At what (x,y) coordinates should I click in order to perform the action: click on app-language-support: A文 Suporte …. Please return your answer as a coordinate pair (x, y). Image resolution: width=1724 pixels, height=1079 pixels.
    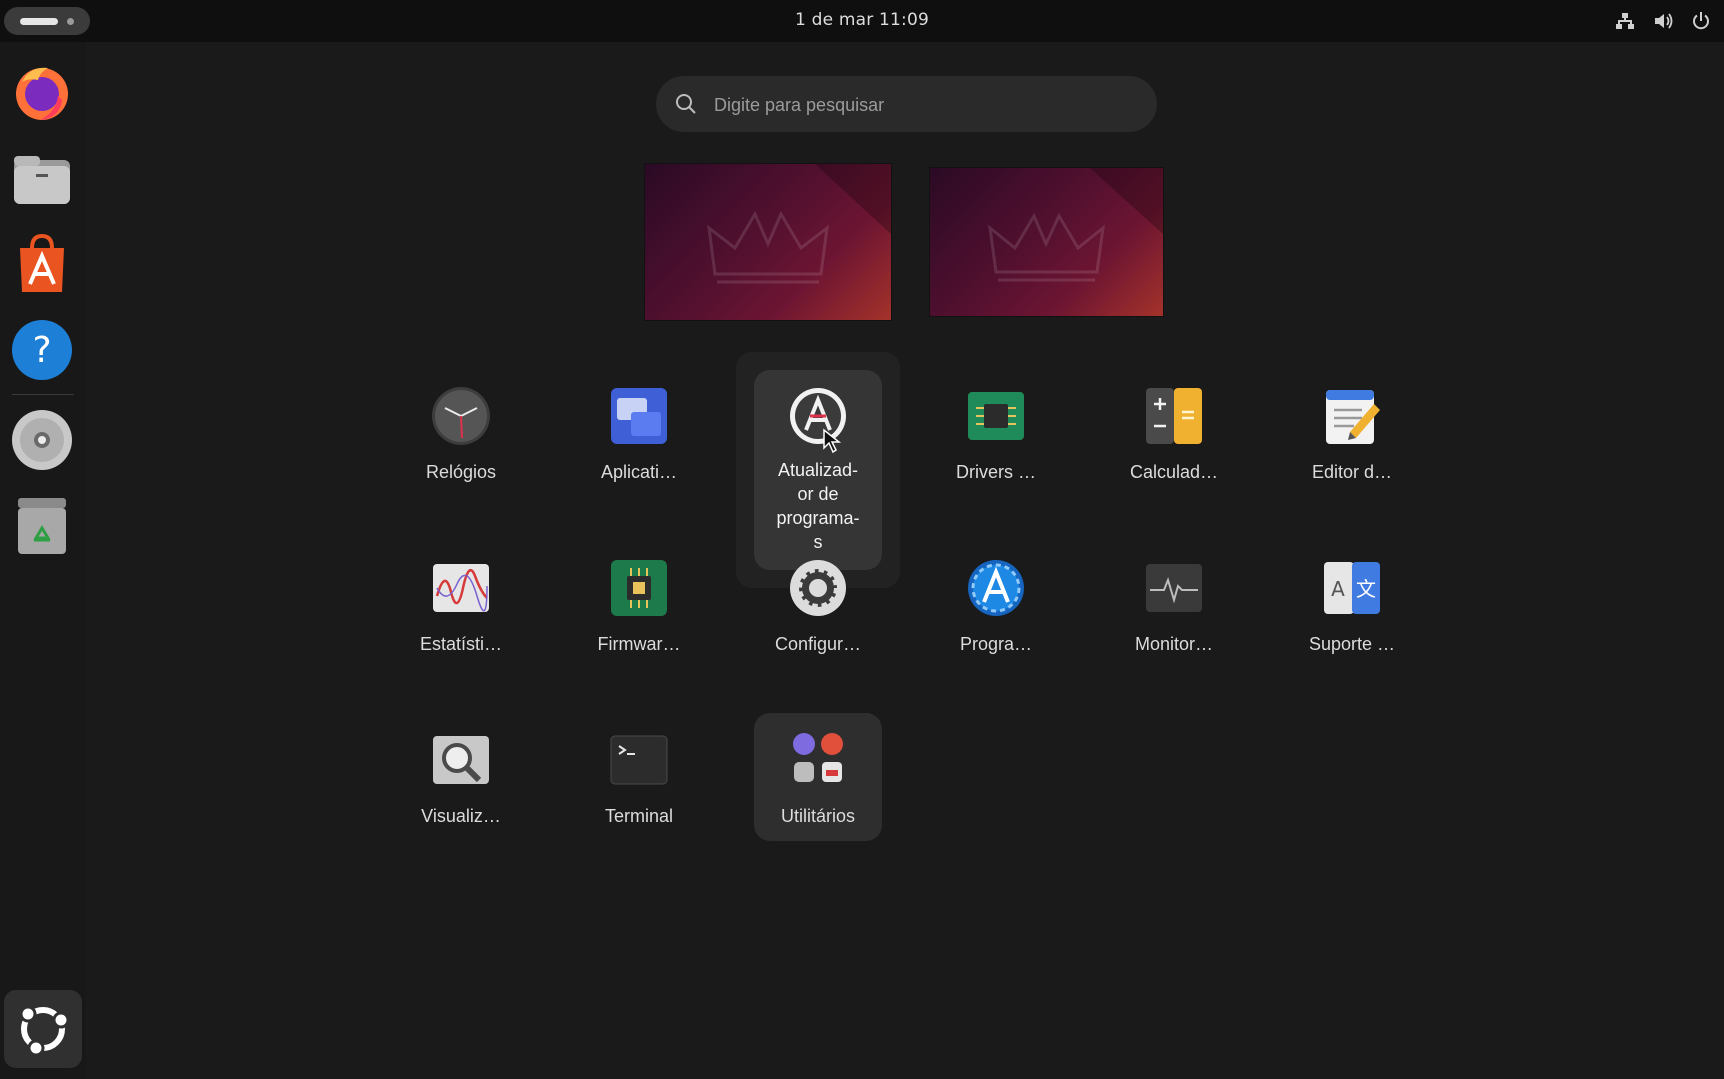
    Looking at the image, I should click on (1352, 623).